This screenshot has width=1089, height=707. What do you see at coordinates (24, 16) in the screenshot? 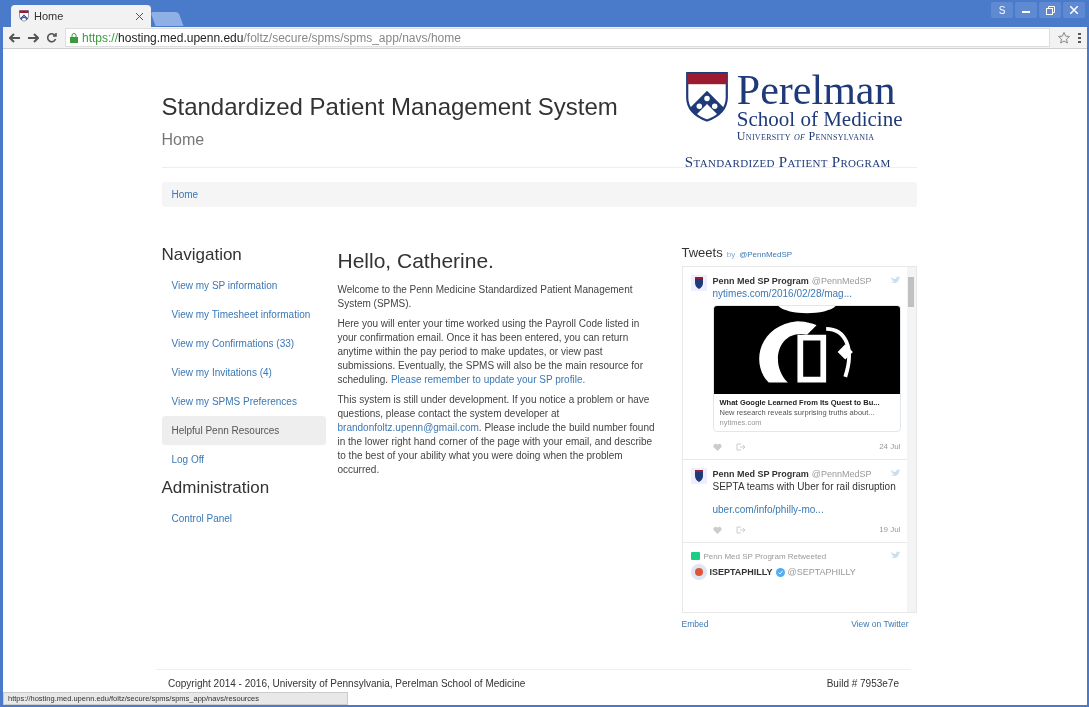
I see `favicon-icon` at bounding box center [24, 16].